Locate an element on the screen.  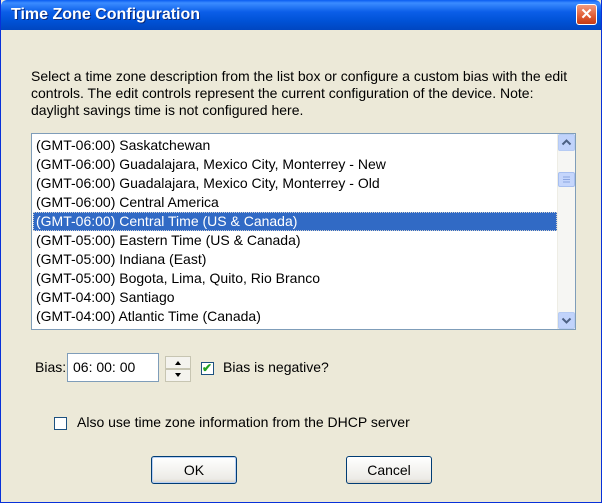
ok-button: OK is located at coordinates (194, 470).